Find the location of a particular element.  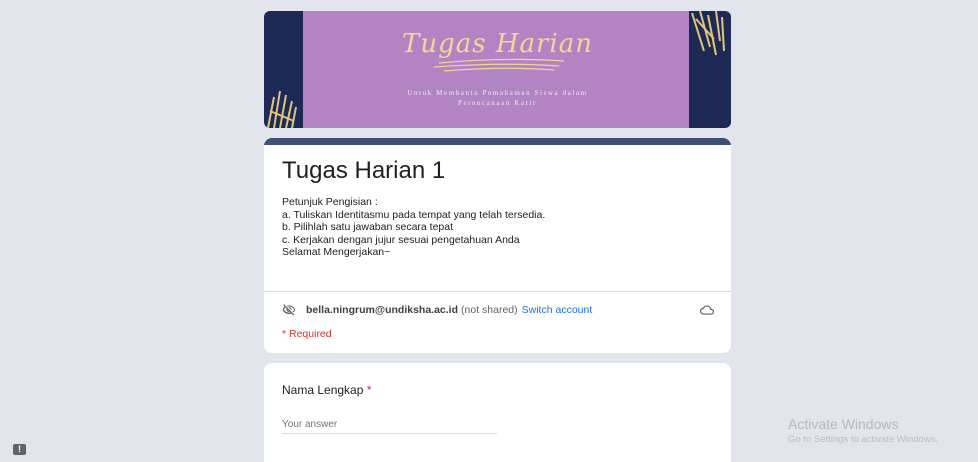

feedback-icon: ! is located at coordinates (19, 449).